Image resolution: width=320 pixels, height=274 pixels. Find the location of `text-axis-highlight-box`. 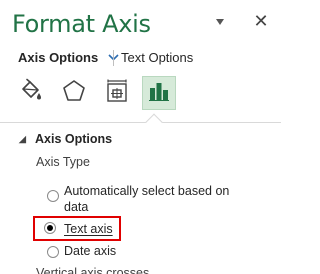

text-axis-highlight-box is located at coordinates (77, 228).